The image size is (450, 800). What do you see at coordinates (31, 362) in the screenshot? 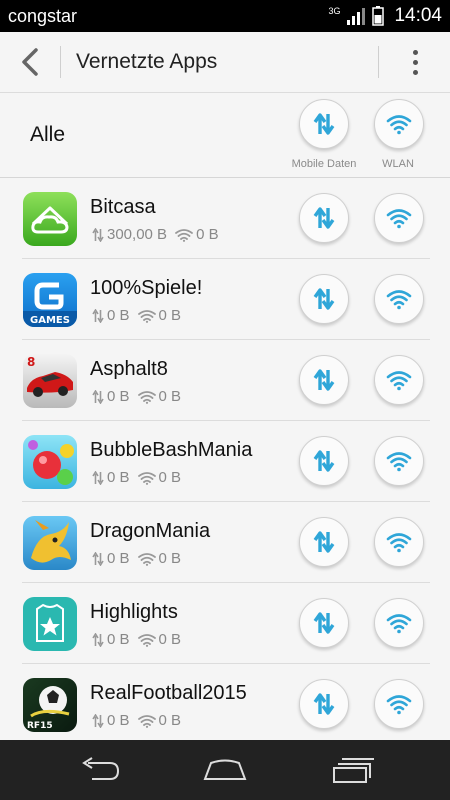
I see `svg-text: 8` at bounding box center [31, 362].